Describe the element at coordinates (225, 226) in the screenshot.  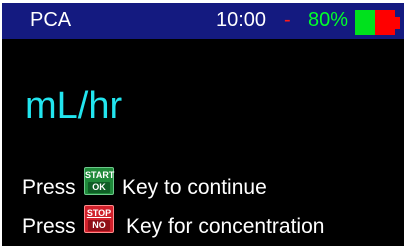
I see `instruction-text: Key for concentration` at that location.